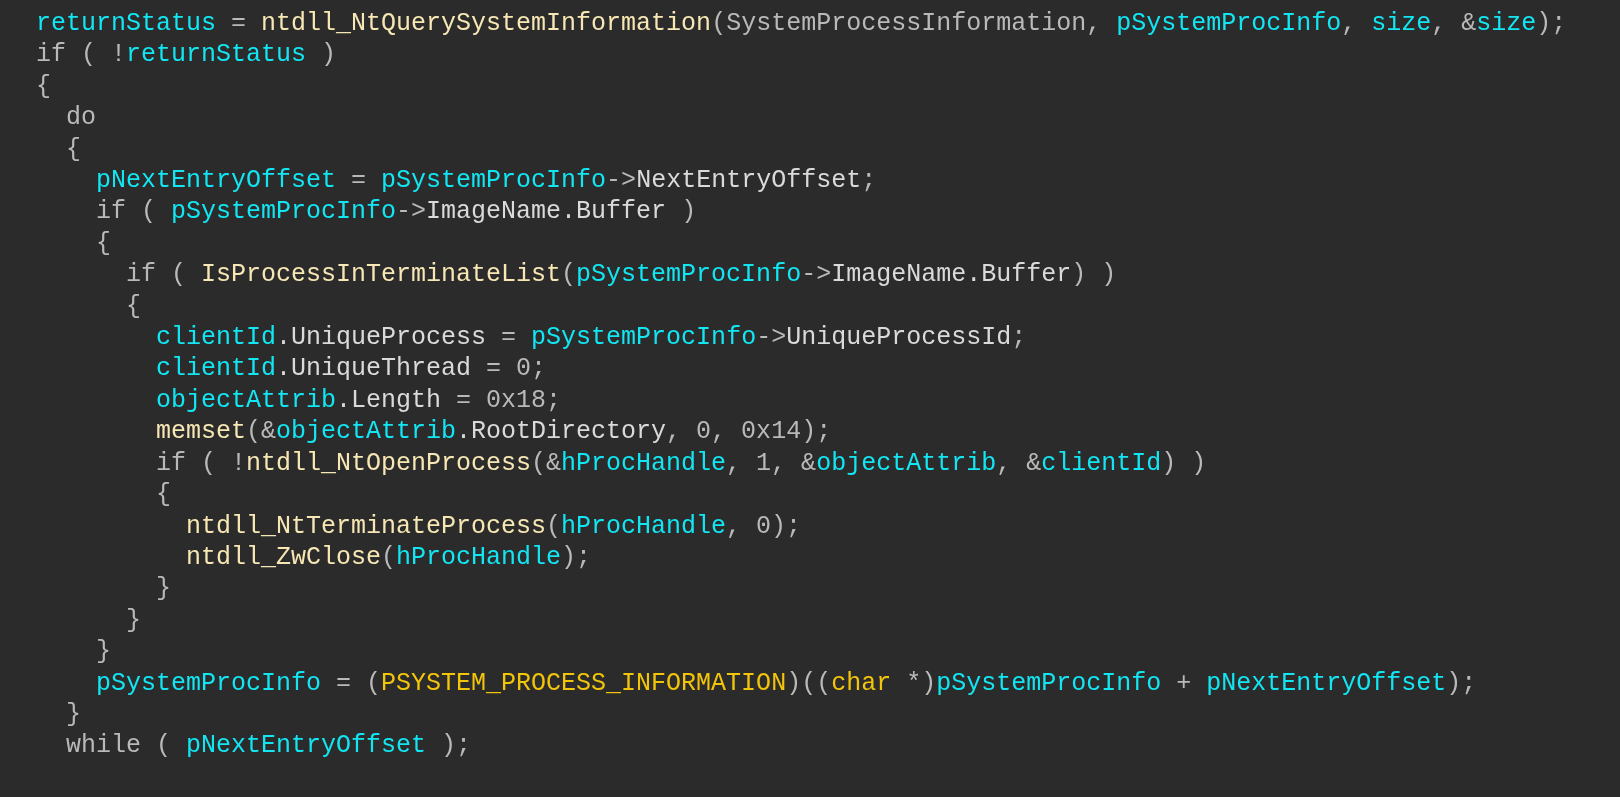 The width and height of the screenshot is (1620, 797). Describe the element at coordinates (389, 557) in the screenshot. I see `code-line: ntdll_ZwClose(hProcHandle);` at that location.